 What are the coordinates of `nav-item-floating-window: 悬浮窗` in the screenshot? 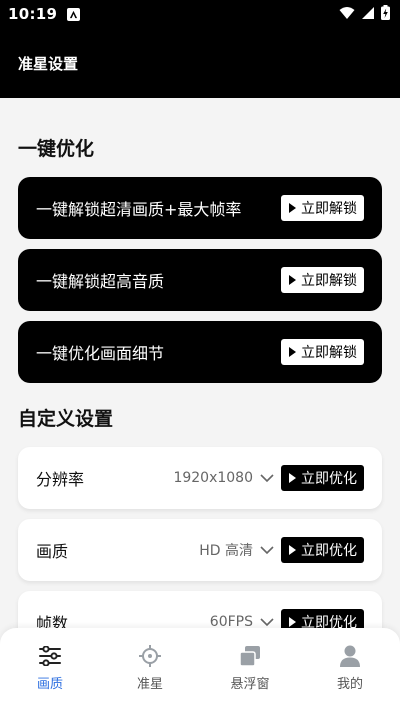 It's located at (250, 668).